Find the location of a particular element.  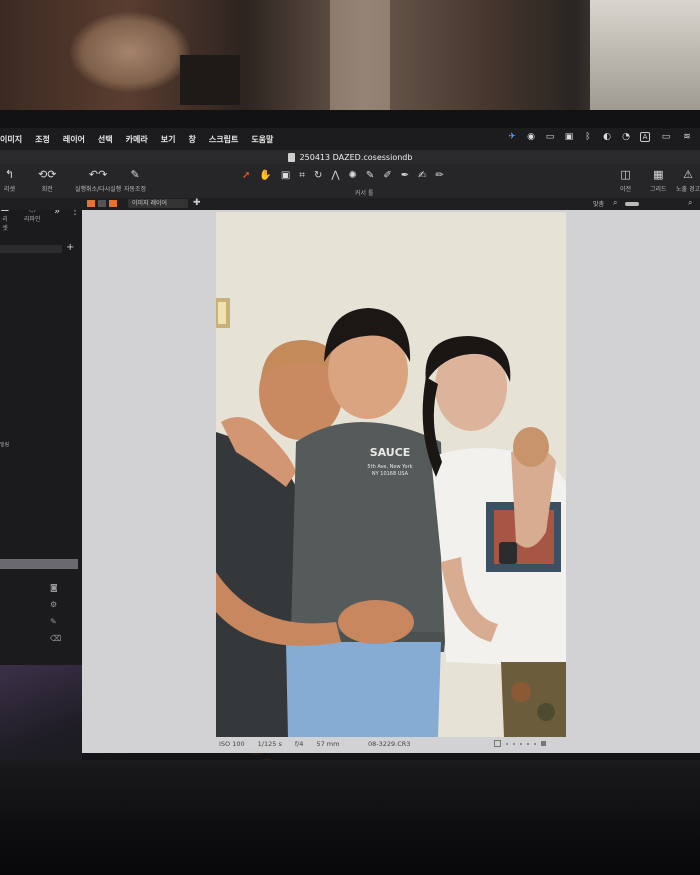

menu-help: 도움말 is located at coordinates (262, 139).